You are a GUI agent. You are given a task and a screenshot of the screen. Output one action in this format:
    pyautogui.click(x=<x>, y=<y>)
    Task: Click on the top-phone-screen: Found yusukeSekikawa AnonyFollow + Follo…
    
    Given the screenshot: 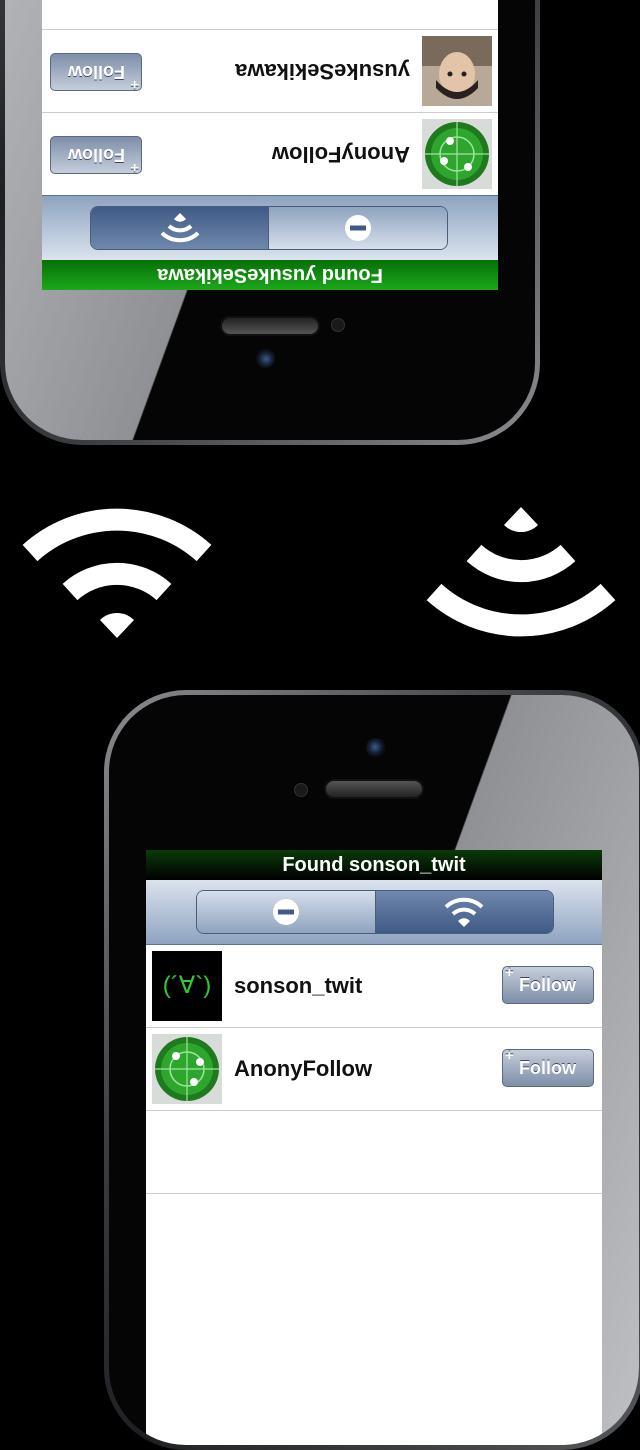 What is the action you would take?
    pyautogui.click(x=270, y=145)
    